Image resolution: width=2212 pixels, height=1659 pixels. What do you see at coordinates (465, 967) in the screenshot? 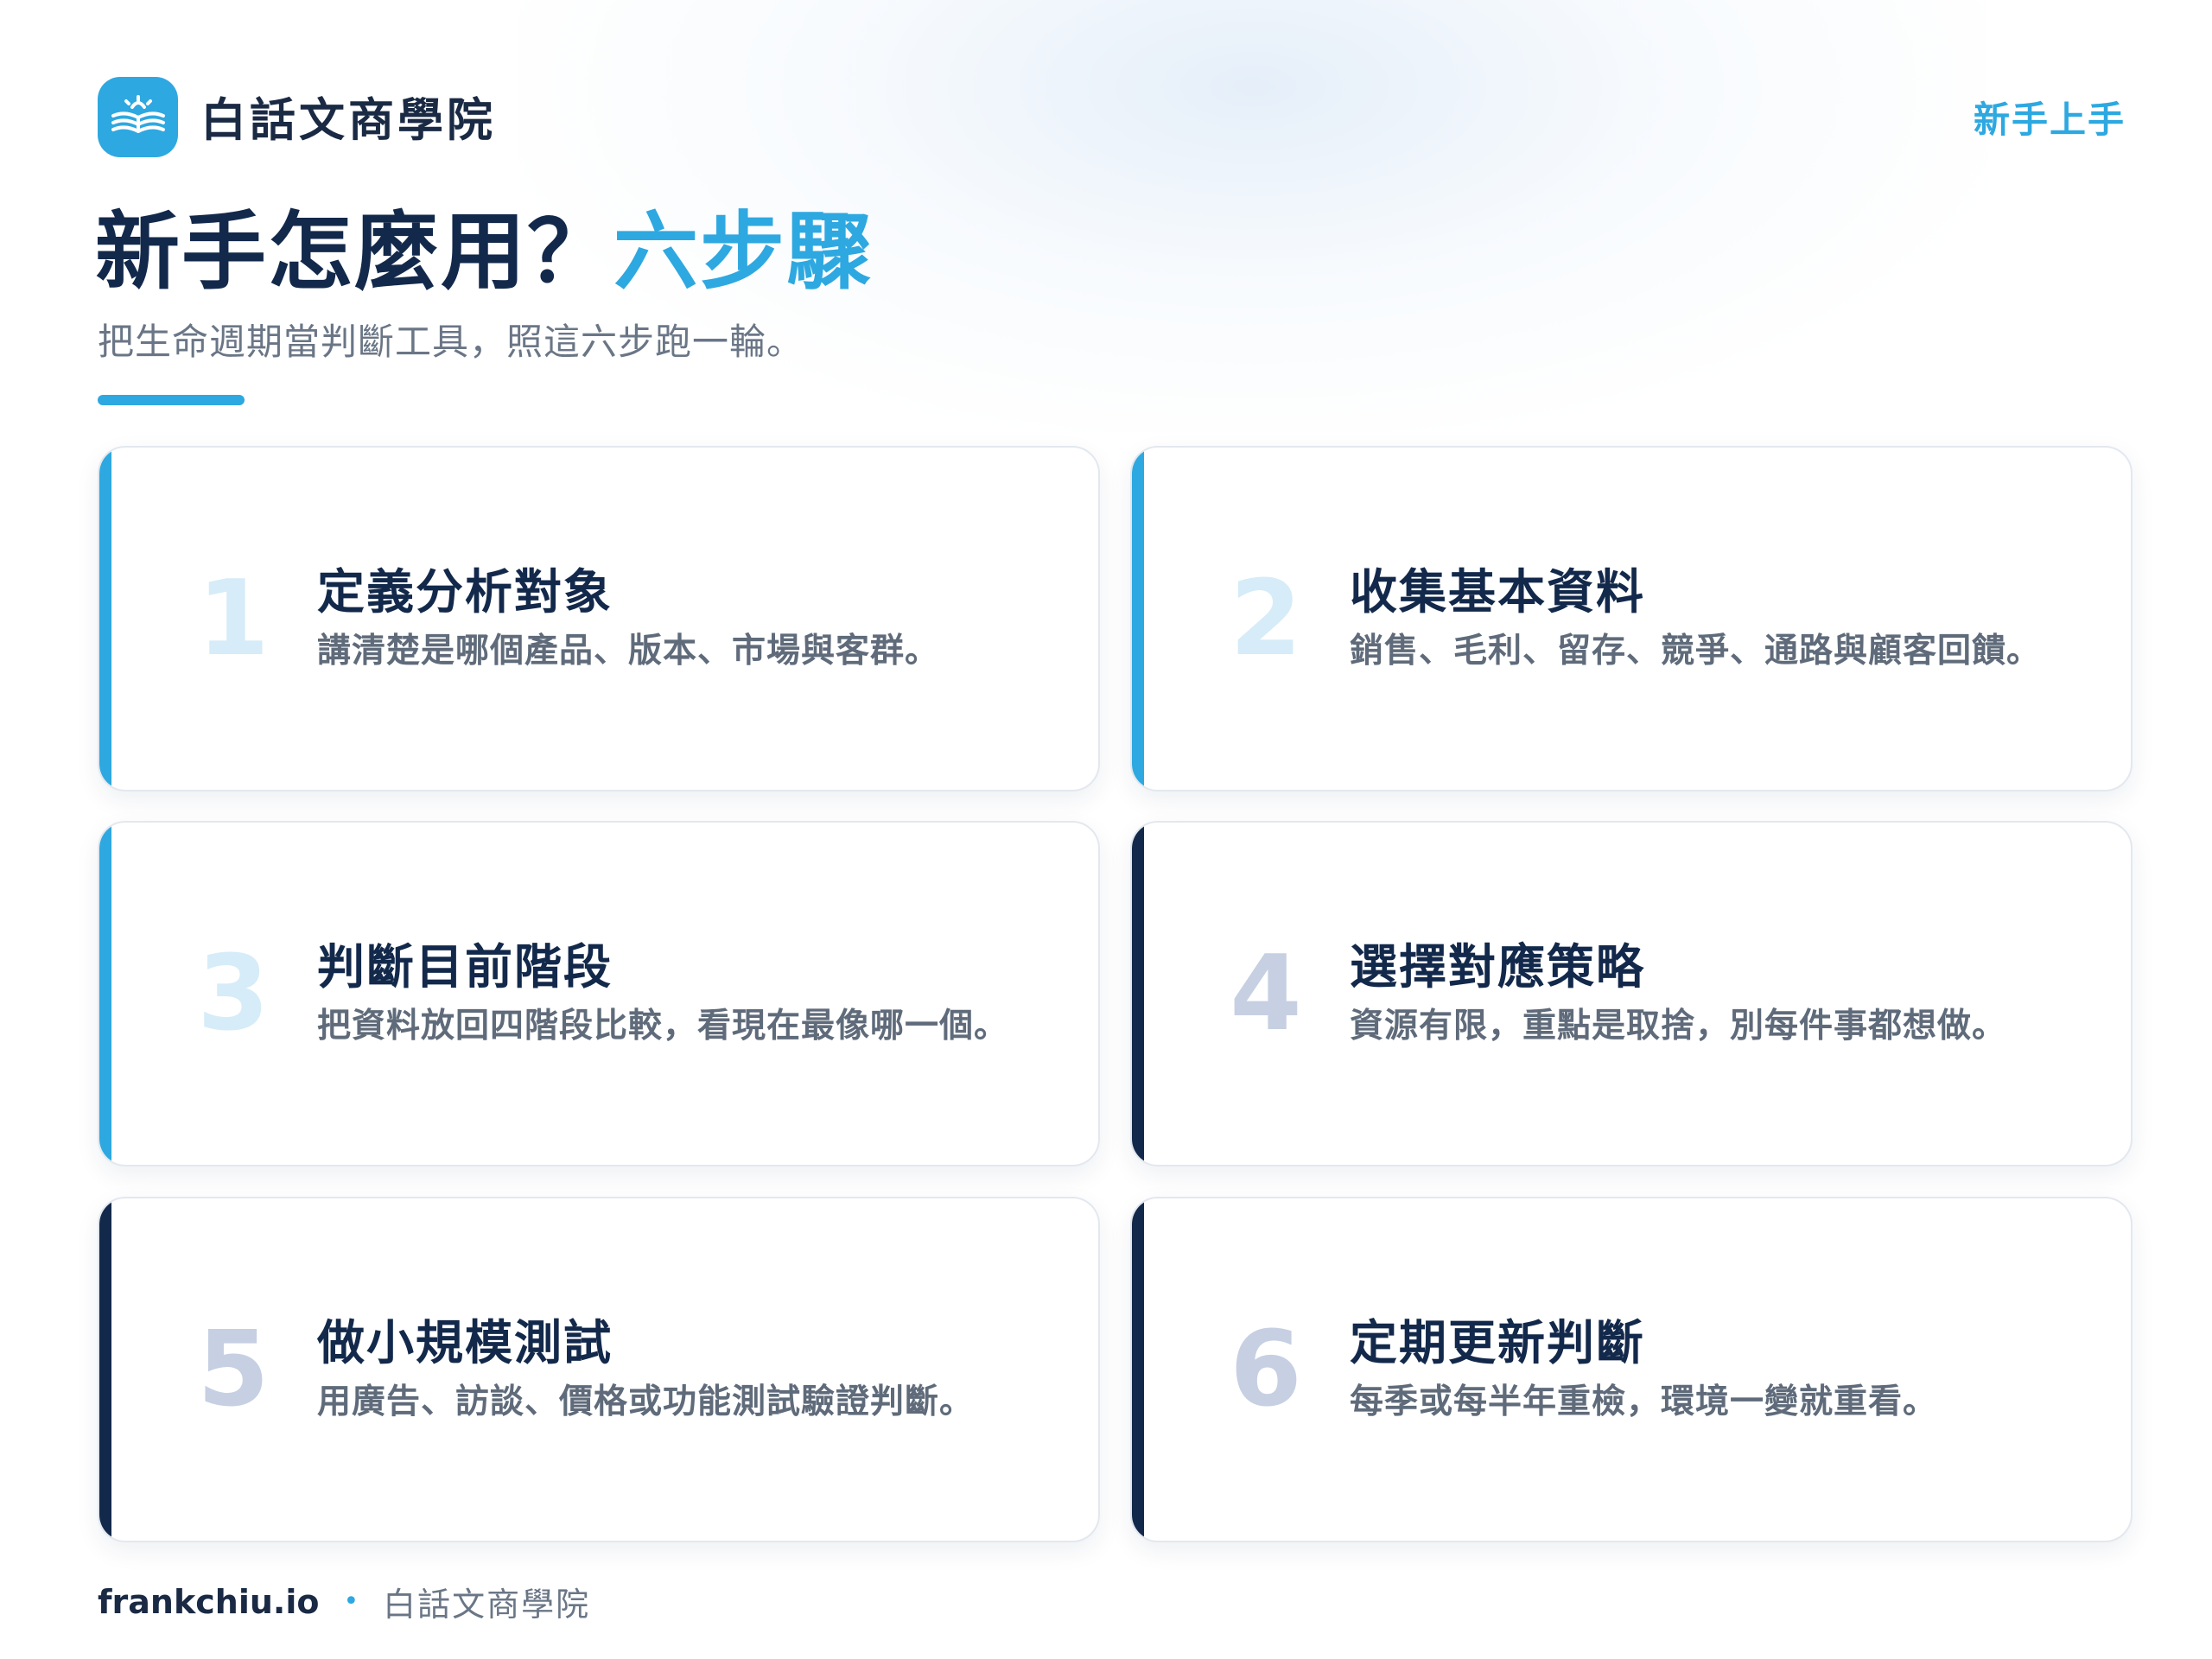
I see `step-title: 判斷目前階段` at bounding box center [465, 967].